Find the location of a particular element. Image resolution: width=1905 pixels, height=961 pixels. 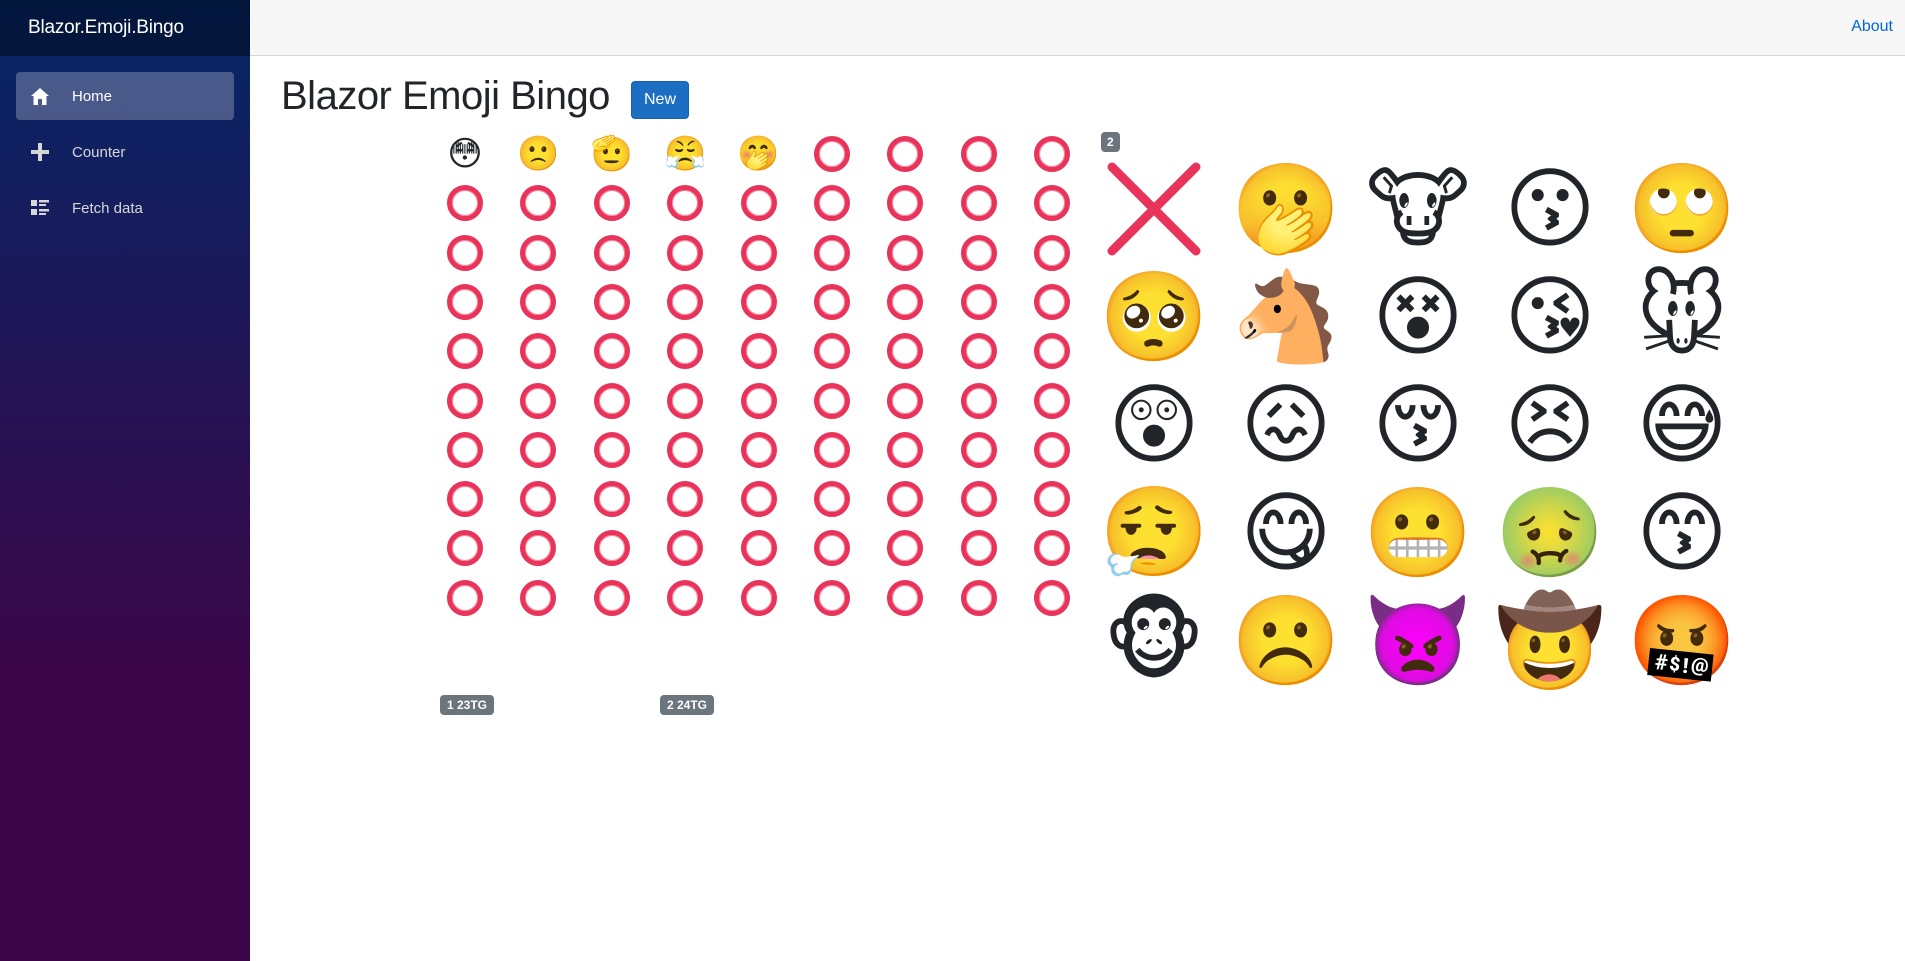

nav-item-fetch-data: Fetch data is located at coordinates (125, 208).